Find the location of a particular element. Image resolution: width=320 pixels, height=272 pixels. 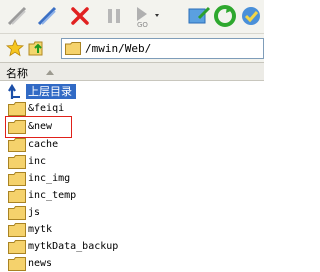

list-item: cache is located at coordinates (132, 145).